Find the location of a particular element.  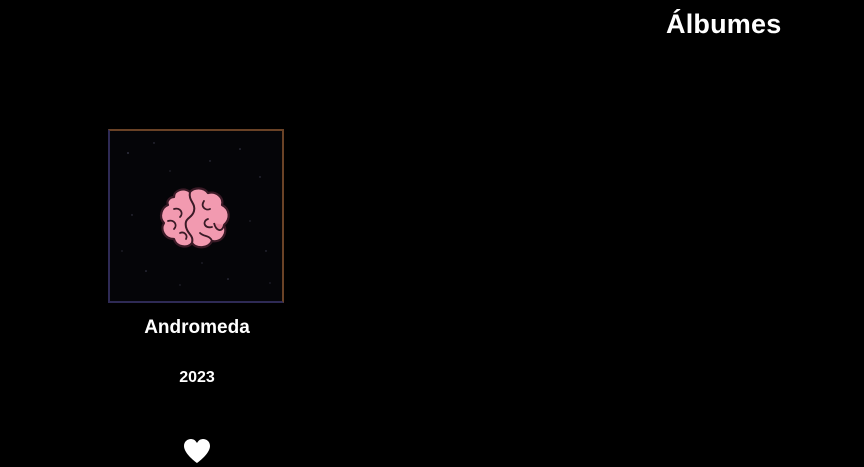

cover-art is located at coordinates (196, 214).